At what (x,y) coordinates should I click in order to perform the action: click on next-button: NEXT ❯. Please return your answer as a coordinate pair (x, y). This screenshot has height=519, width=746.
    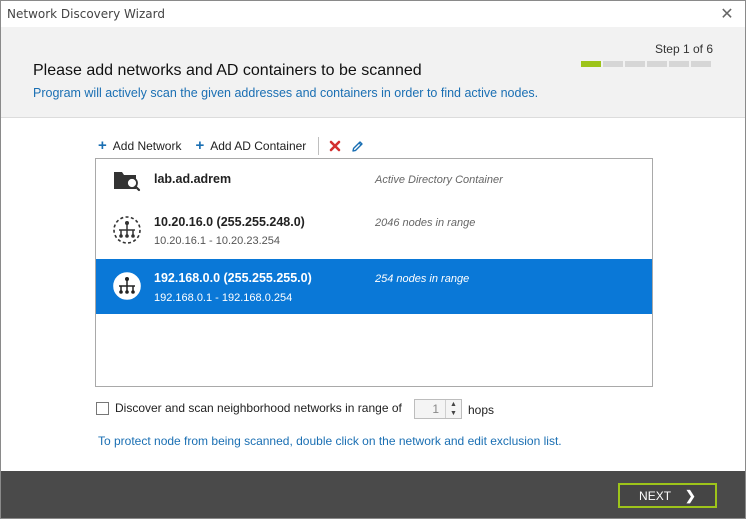
    Looking at the image, I should click on (667, 495).